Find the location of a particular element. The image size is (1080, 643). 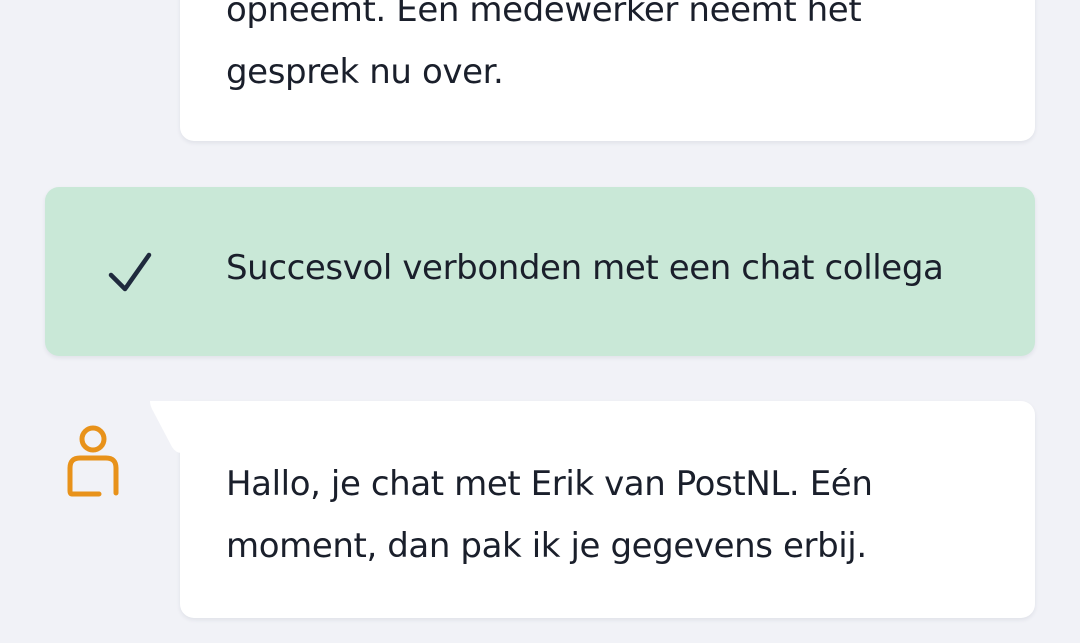

connection-status-text: Succesvol verbonden met een chat collega is located at coordinates (585, 268).